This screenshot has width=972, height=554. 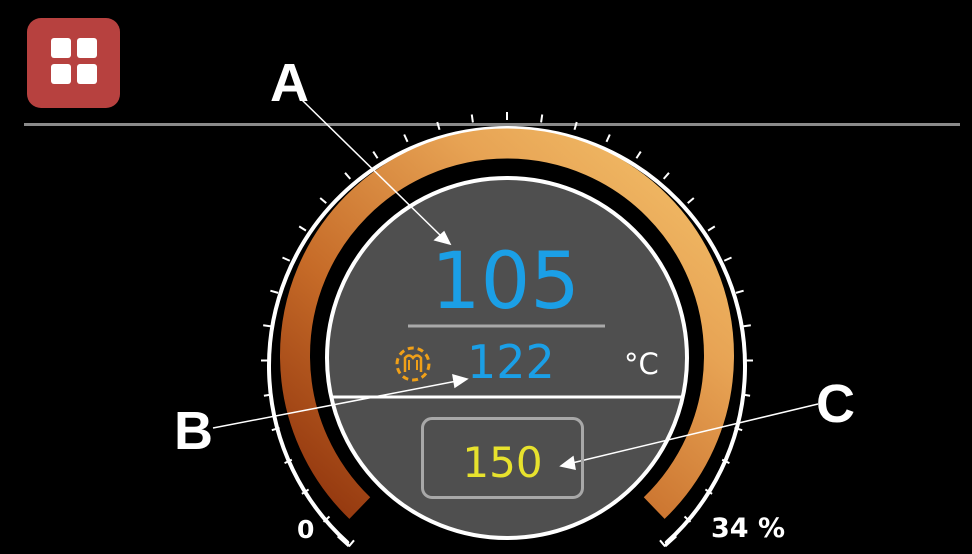 I want to click on scale-min-label: 0, so click(x=306, y=529).